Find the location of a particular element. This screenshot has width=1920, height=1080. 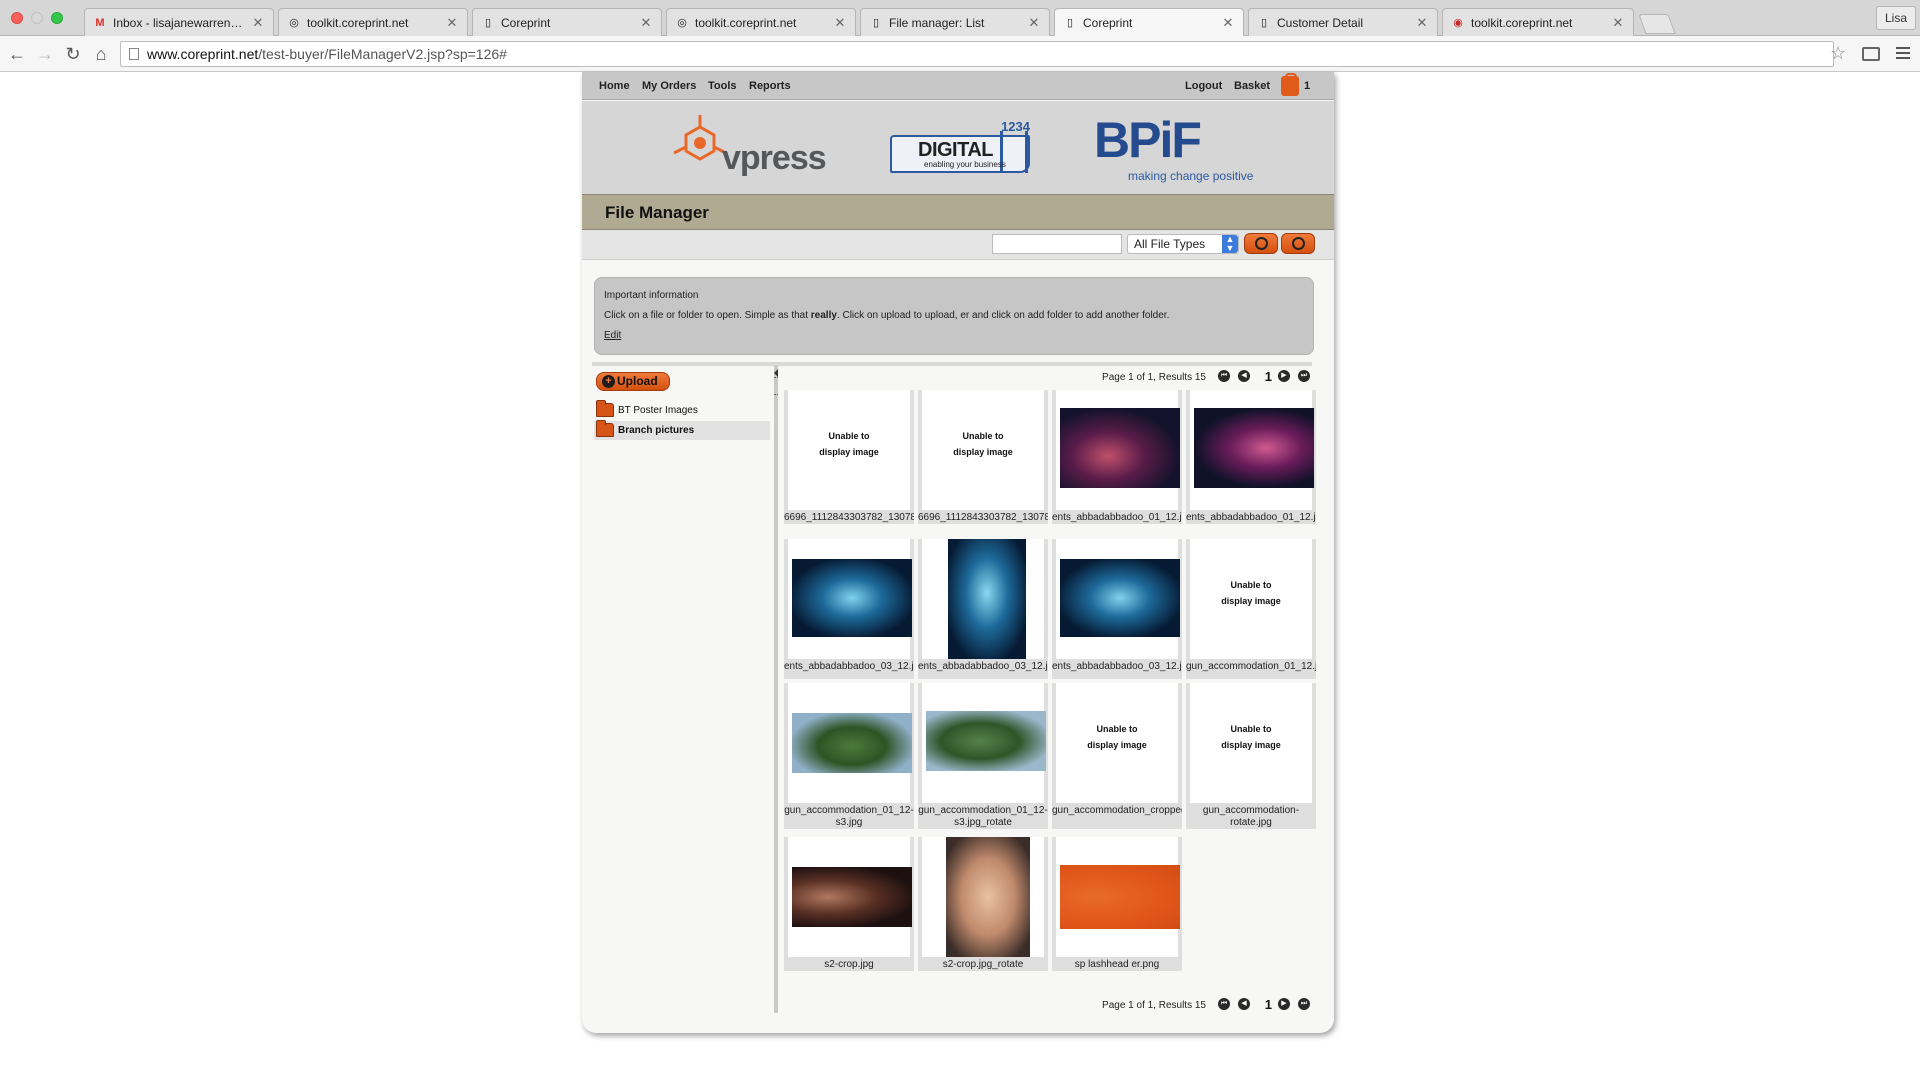

basket-icon is located at coordinates (1290, 84).